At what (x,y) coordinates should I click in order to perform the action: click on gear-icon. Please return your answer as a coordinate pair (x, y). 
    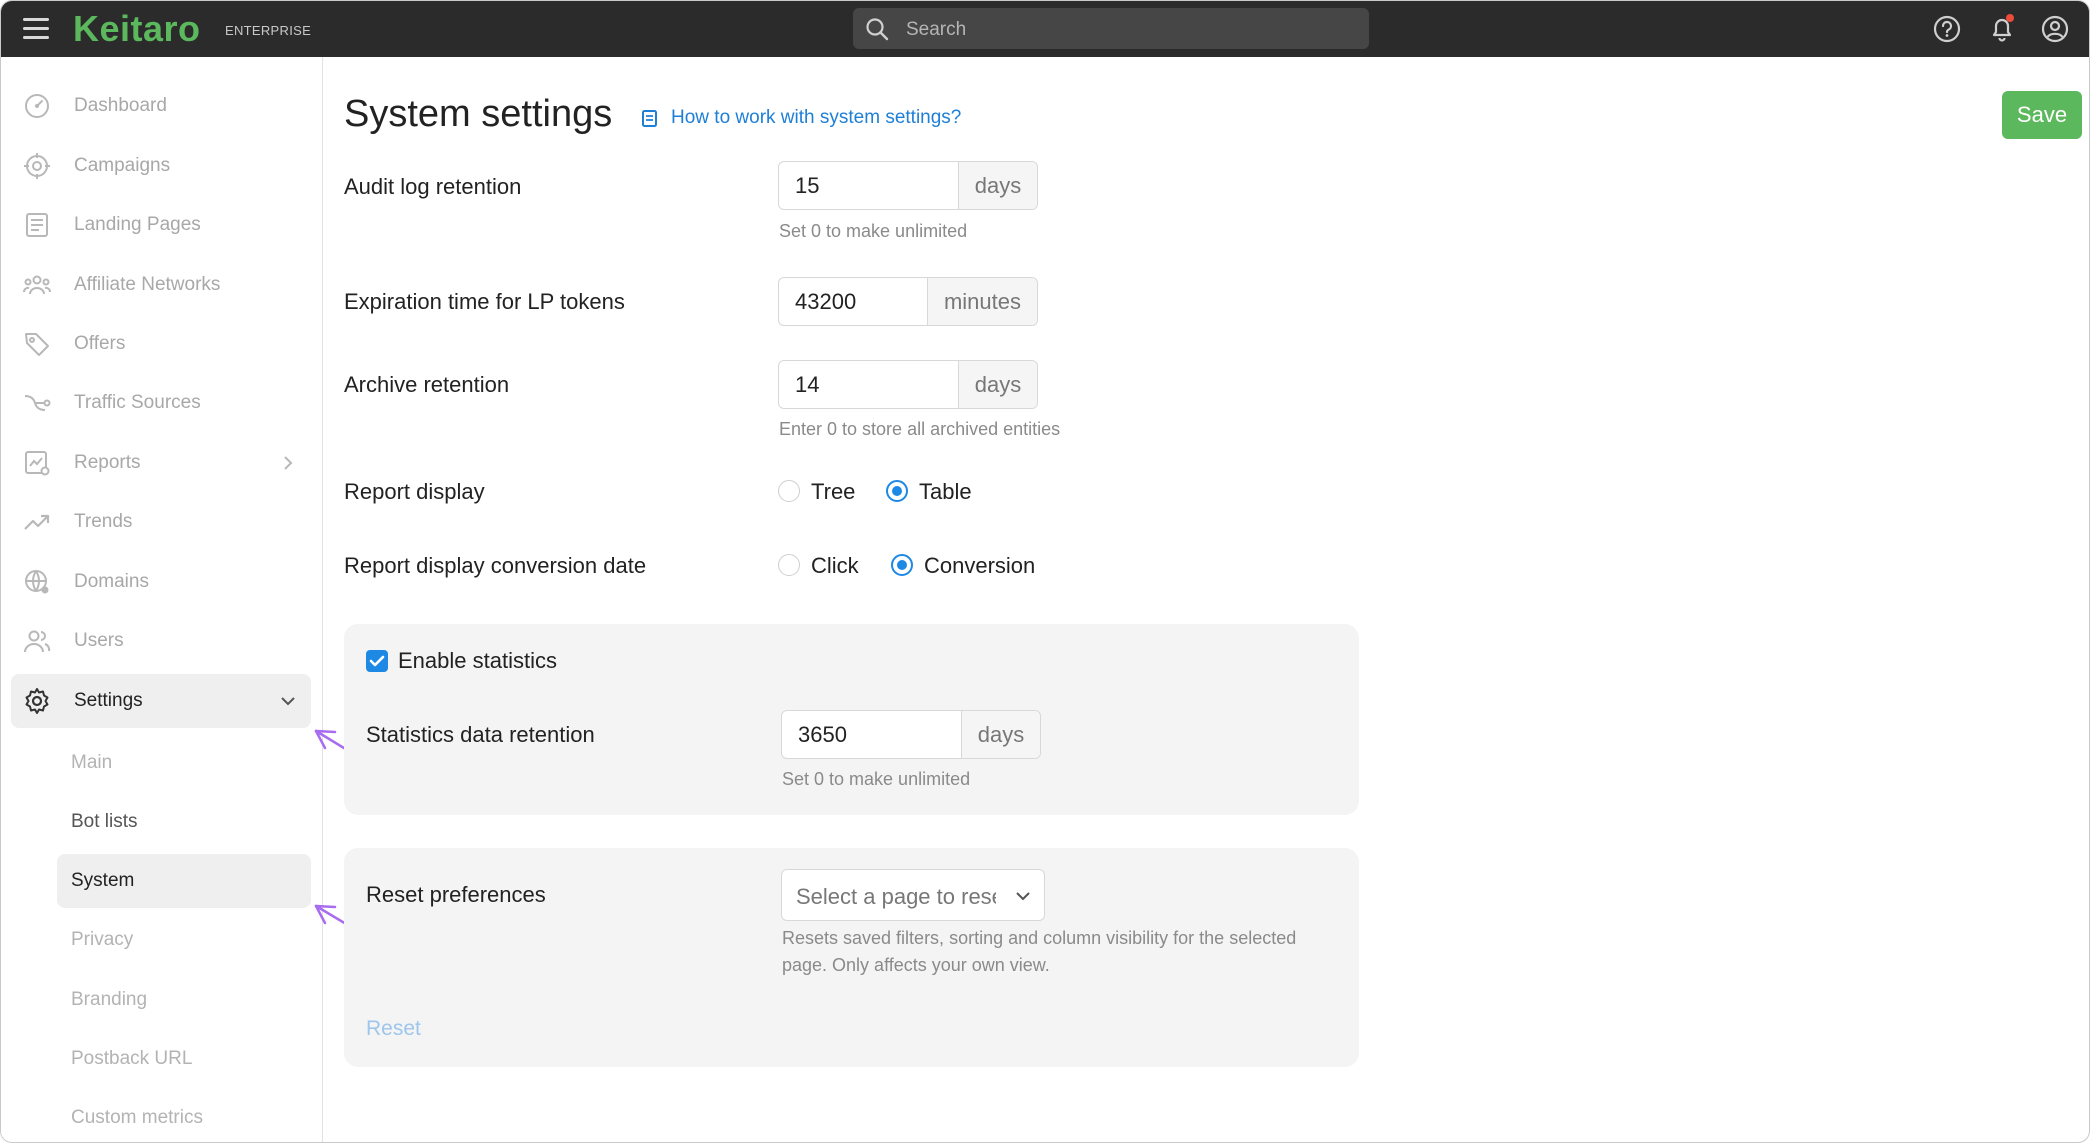
    Looking at the image, I should click on (37, 701).